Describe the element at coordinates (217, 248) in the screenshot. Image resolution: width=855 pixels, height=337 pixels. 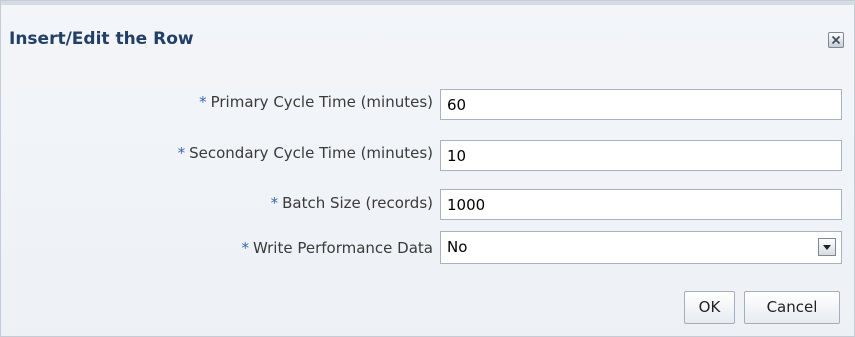
I see `write-performance-data-label: * Write Performance Data` at that location.